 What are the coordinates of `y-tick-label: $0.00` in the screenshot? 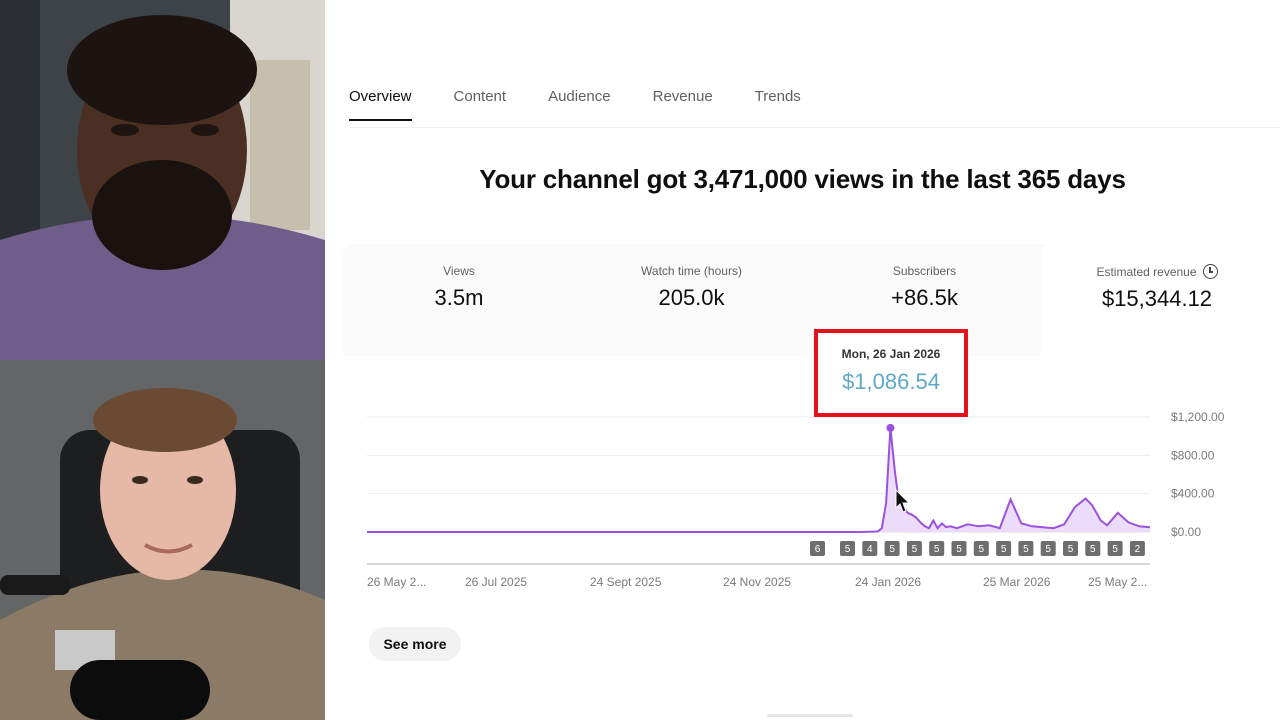 It's located at (1186, 532).